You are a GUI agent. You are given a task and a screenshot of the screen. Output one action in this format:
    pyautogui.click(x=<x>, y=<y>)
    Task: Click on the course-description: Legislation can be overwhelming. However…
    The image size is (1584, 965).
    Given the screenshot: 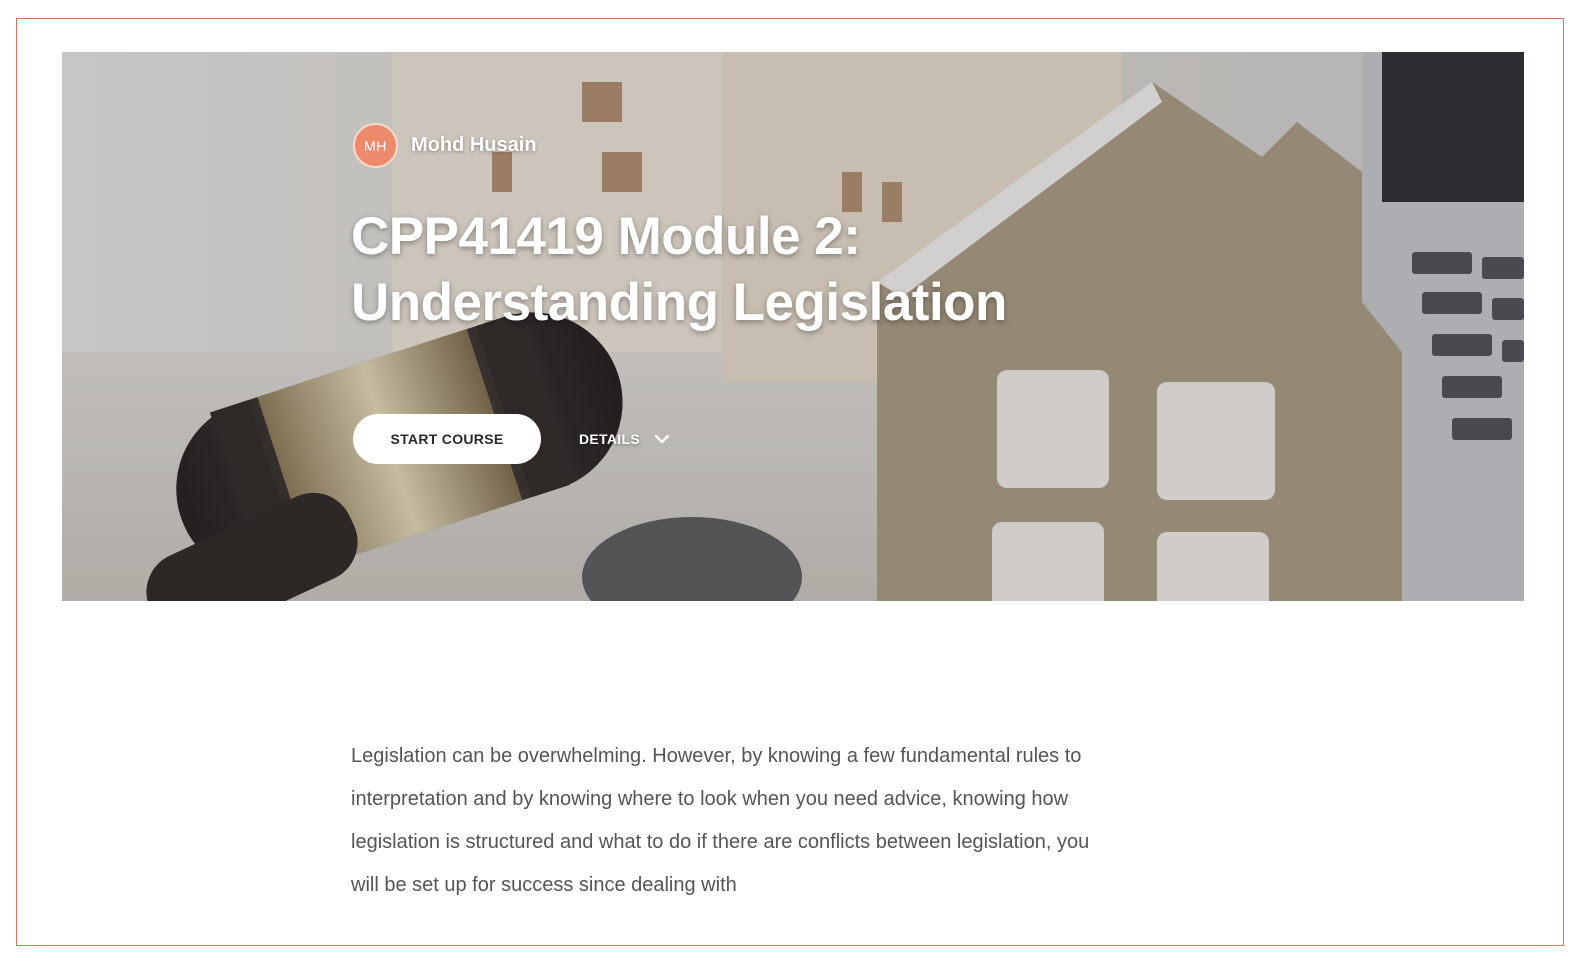 What is the action you would take?
    pyautogui.click(x=720, y=820)
    